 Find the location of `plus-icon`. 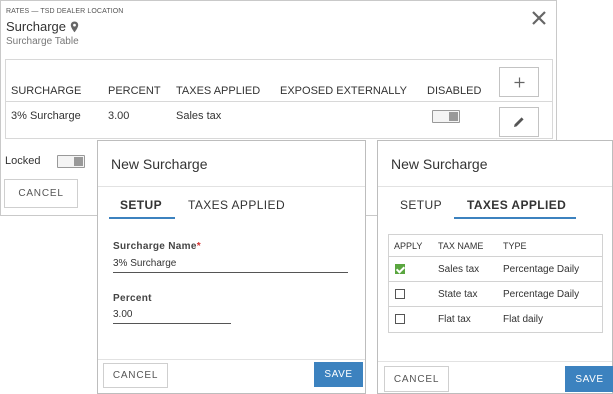

plus-icon is located at coordinates (519, 82).